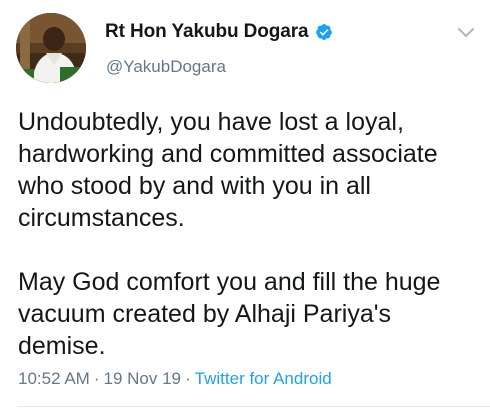 This screenshot has height=413, width=490. What do you see at coordinates (263, 378) in the screenshot?
I see `tweet-source-link: Twitter for Android` at bounding box center [263, 378].